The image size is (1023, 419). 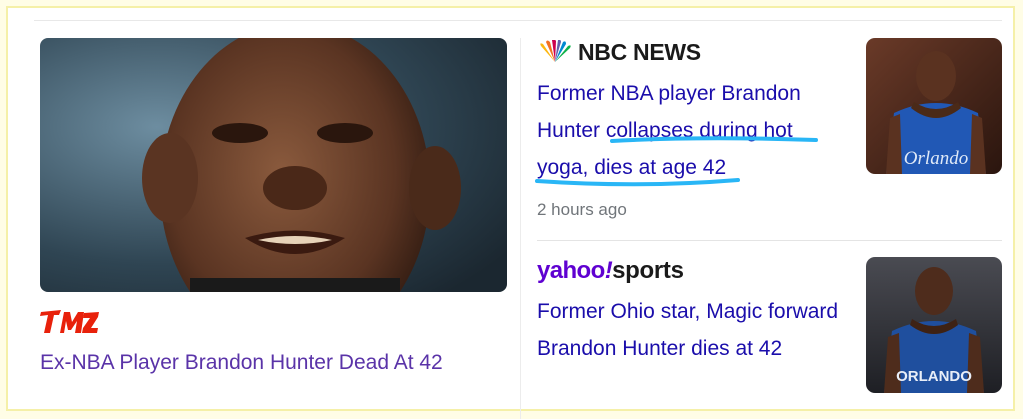 What do you see at coordinates (571, 270) in the screenshot?
I see `source-brand: yahoo` at bounding box center [571, 270].